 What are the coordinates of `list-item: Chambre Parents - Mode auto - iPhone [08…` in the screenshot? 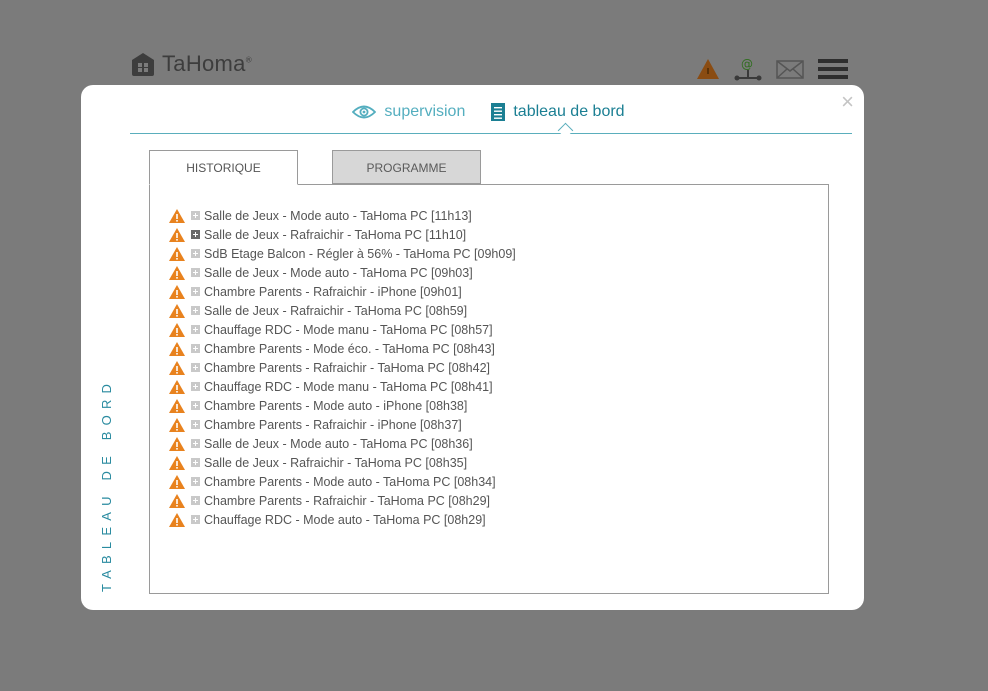 It's located at (342, 405).